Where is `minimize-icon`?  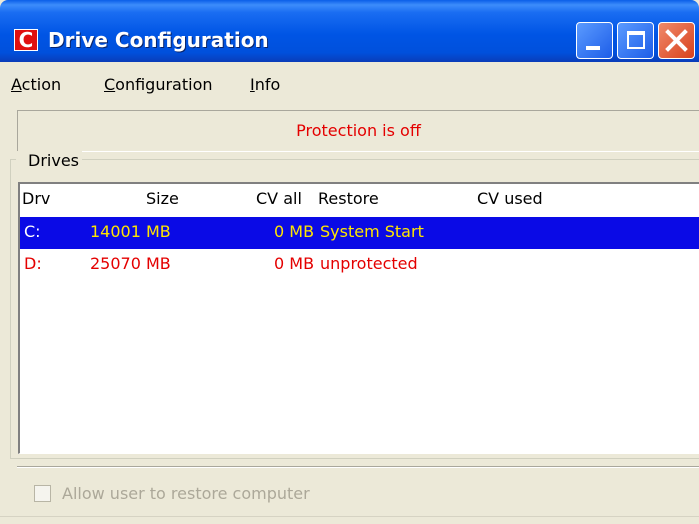
minimize-icon is located at coordinates (593, 48).